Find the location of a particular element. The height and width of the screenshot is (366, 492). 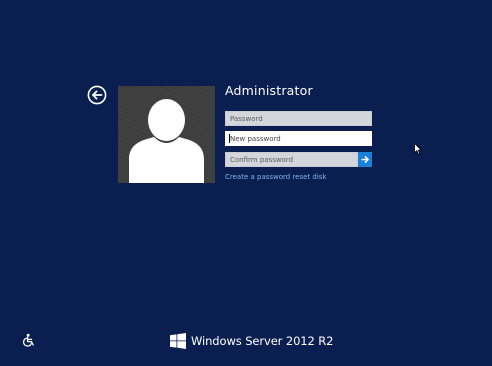

back-arrow-icon is located at coordinates (97, 95).